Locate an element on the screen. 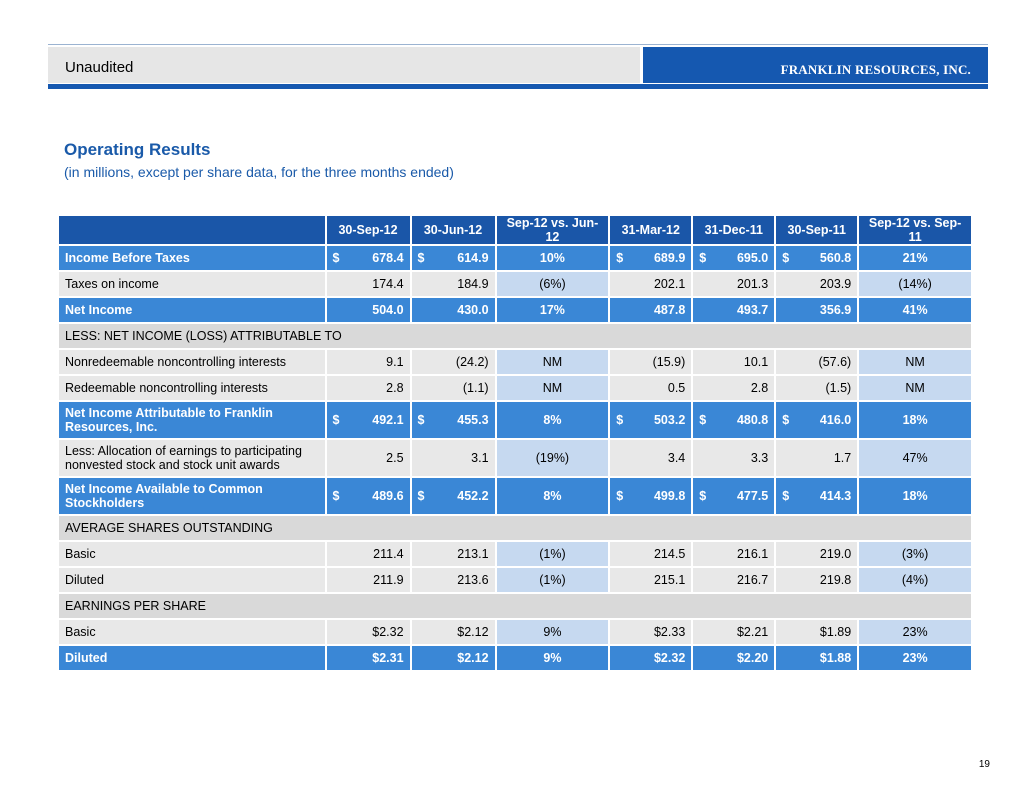  header-left-panel: Unaudited is located at coordinates (344, 65).